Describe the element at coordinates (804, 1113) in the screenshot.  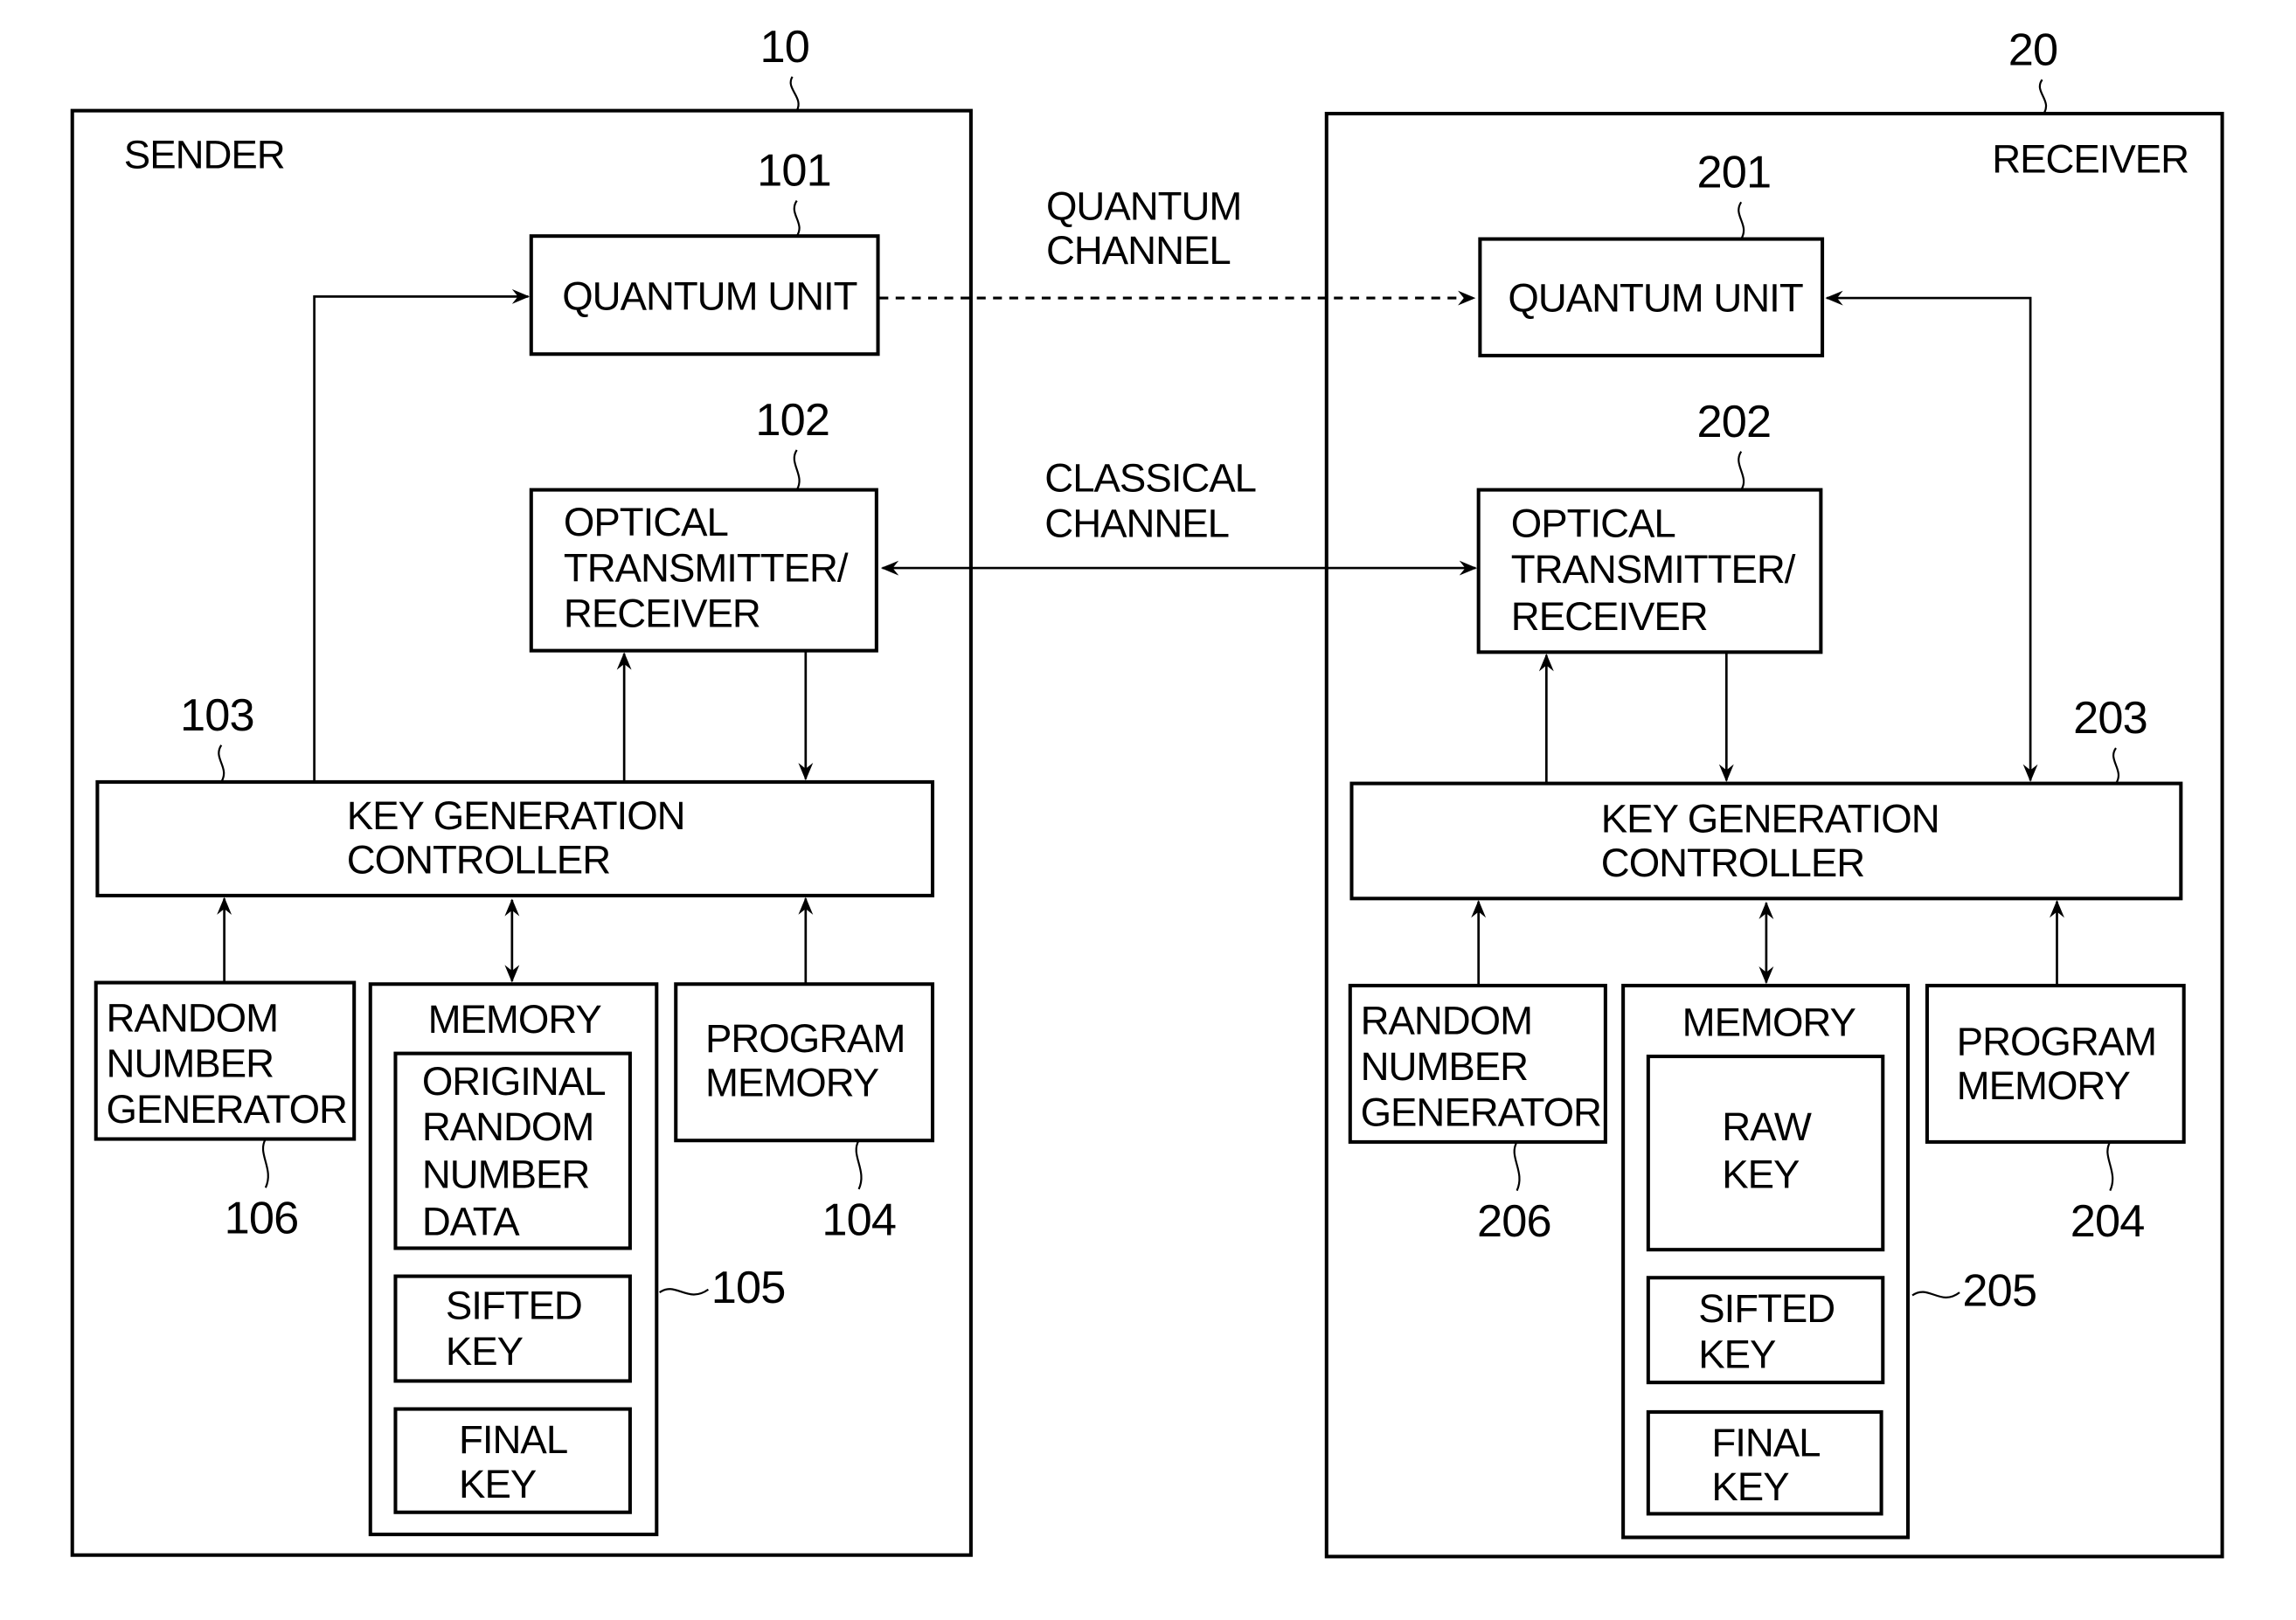
I see `sender-program-memory: PROGRAM MEMORY 104` at that location.